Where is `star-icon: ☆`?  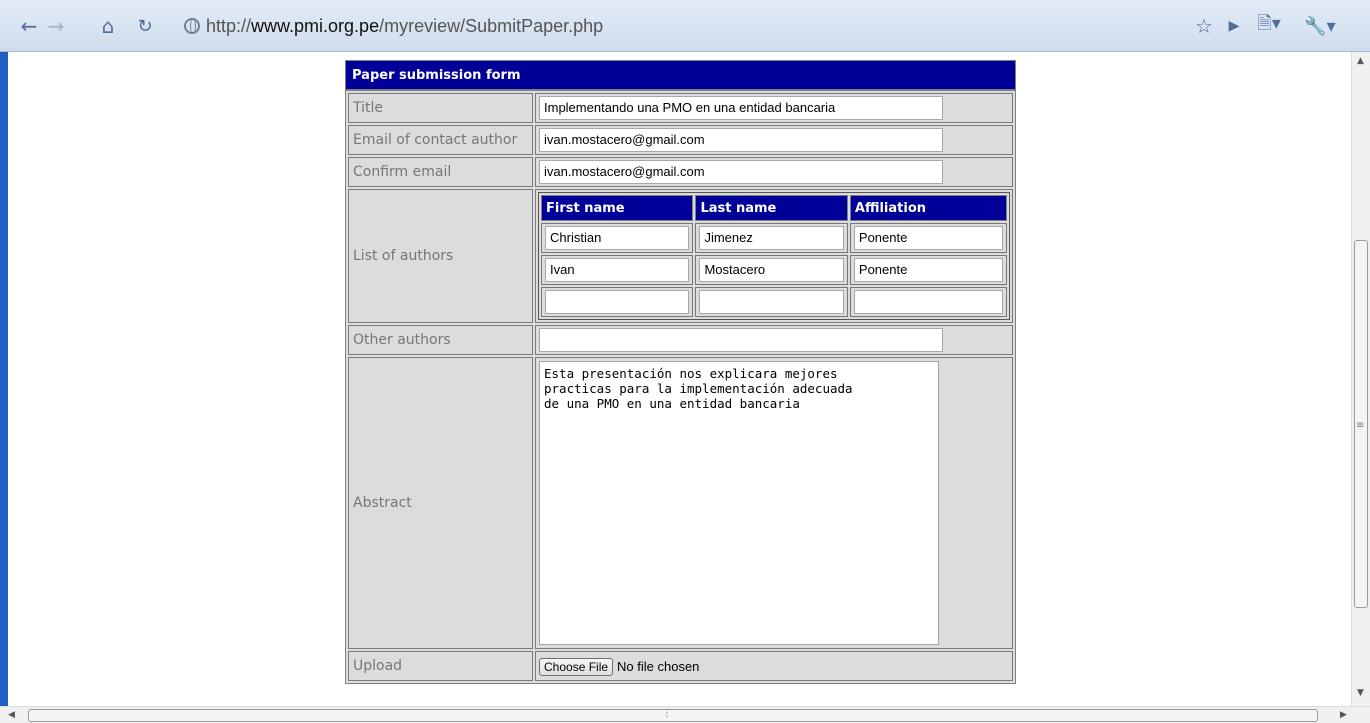
star-icon: ☆ is located at coordinates (1204, 26).